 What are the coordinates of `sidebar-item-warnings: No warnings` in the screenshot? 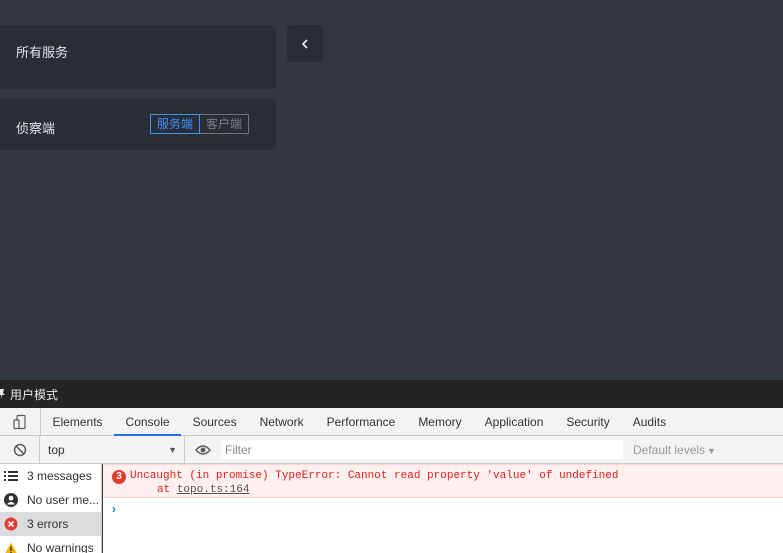 It's located at (50, 544).